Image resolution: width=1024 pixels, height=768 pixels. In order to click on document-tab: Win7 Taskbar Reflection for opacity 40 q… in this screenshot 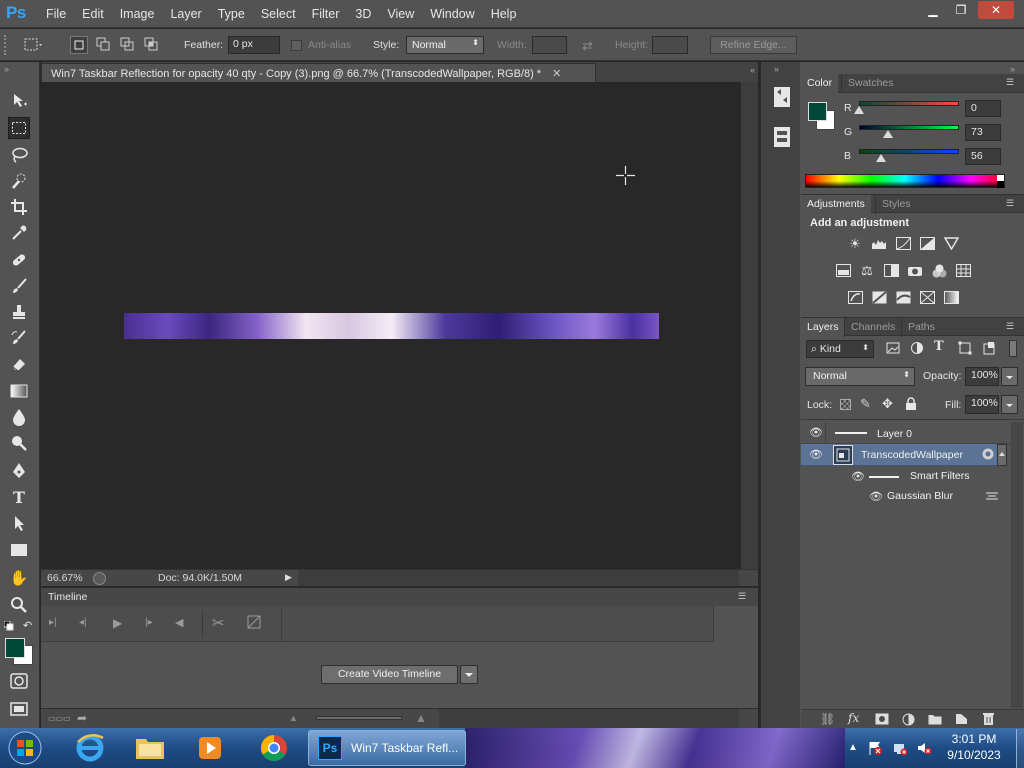, I will do `click(318, 72)`.